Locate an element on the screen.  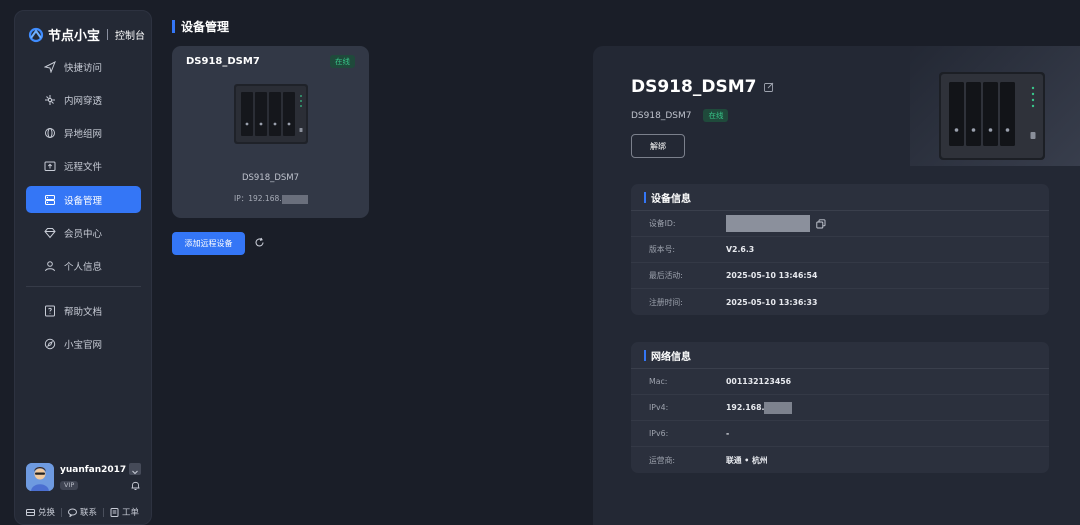
ticket-link: 工单 is located at coordinates (124, 512).